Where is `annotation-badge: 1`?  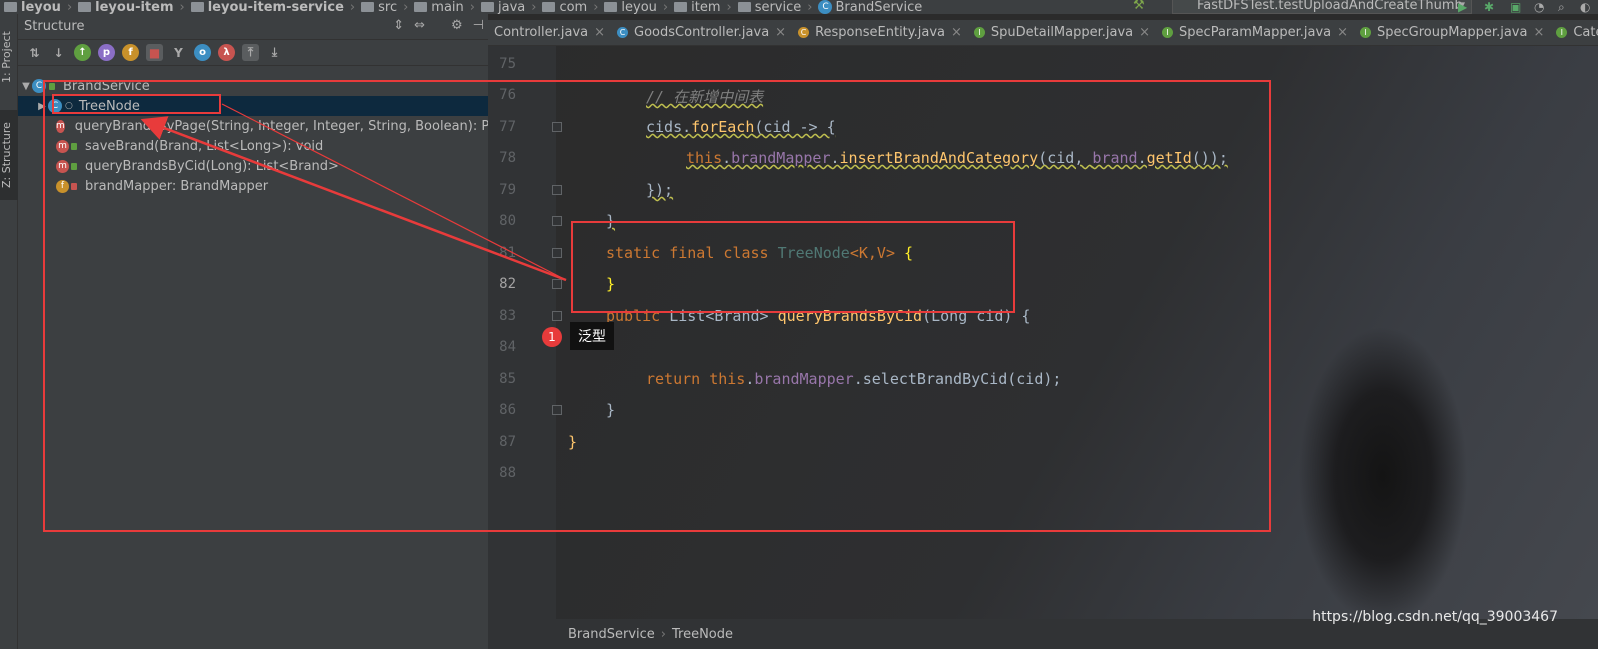
annotation-badge: 1 is located at coordinates (552, 337).